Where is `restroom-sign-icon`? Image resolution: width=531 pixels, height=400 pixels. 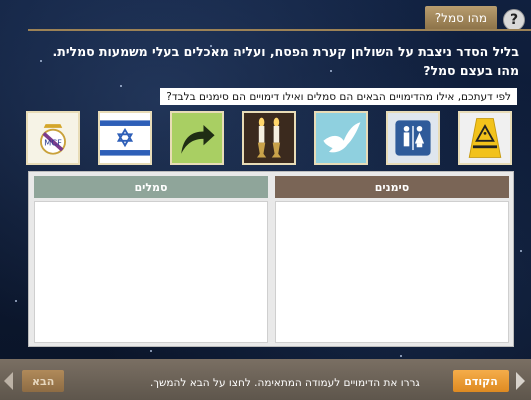 restroom-sign-icon is located at coordinates (413, 138).